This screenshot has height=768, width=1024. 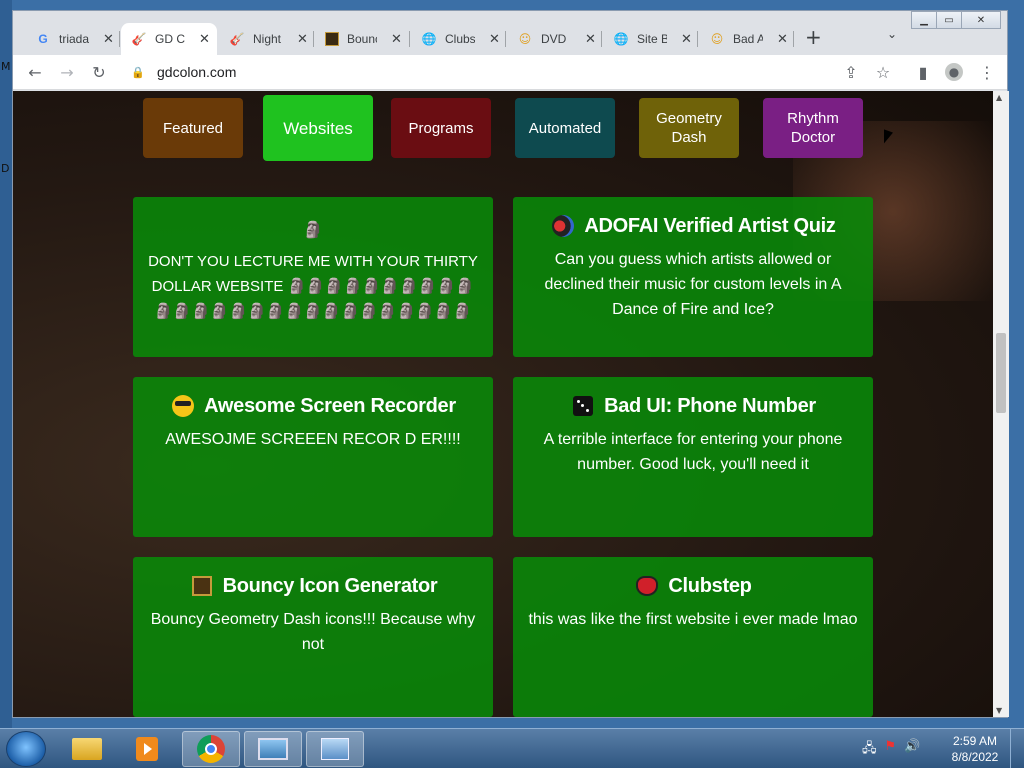 I want to click on bookmark-star-icon: ☆, so click(x=883, y=72).